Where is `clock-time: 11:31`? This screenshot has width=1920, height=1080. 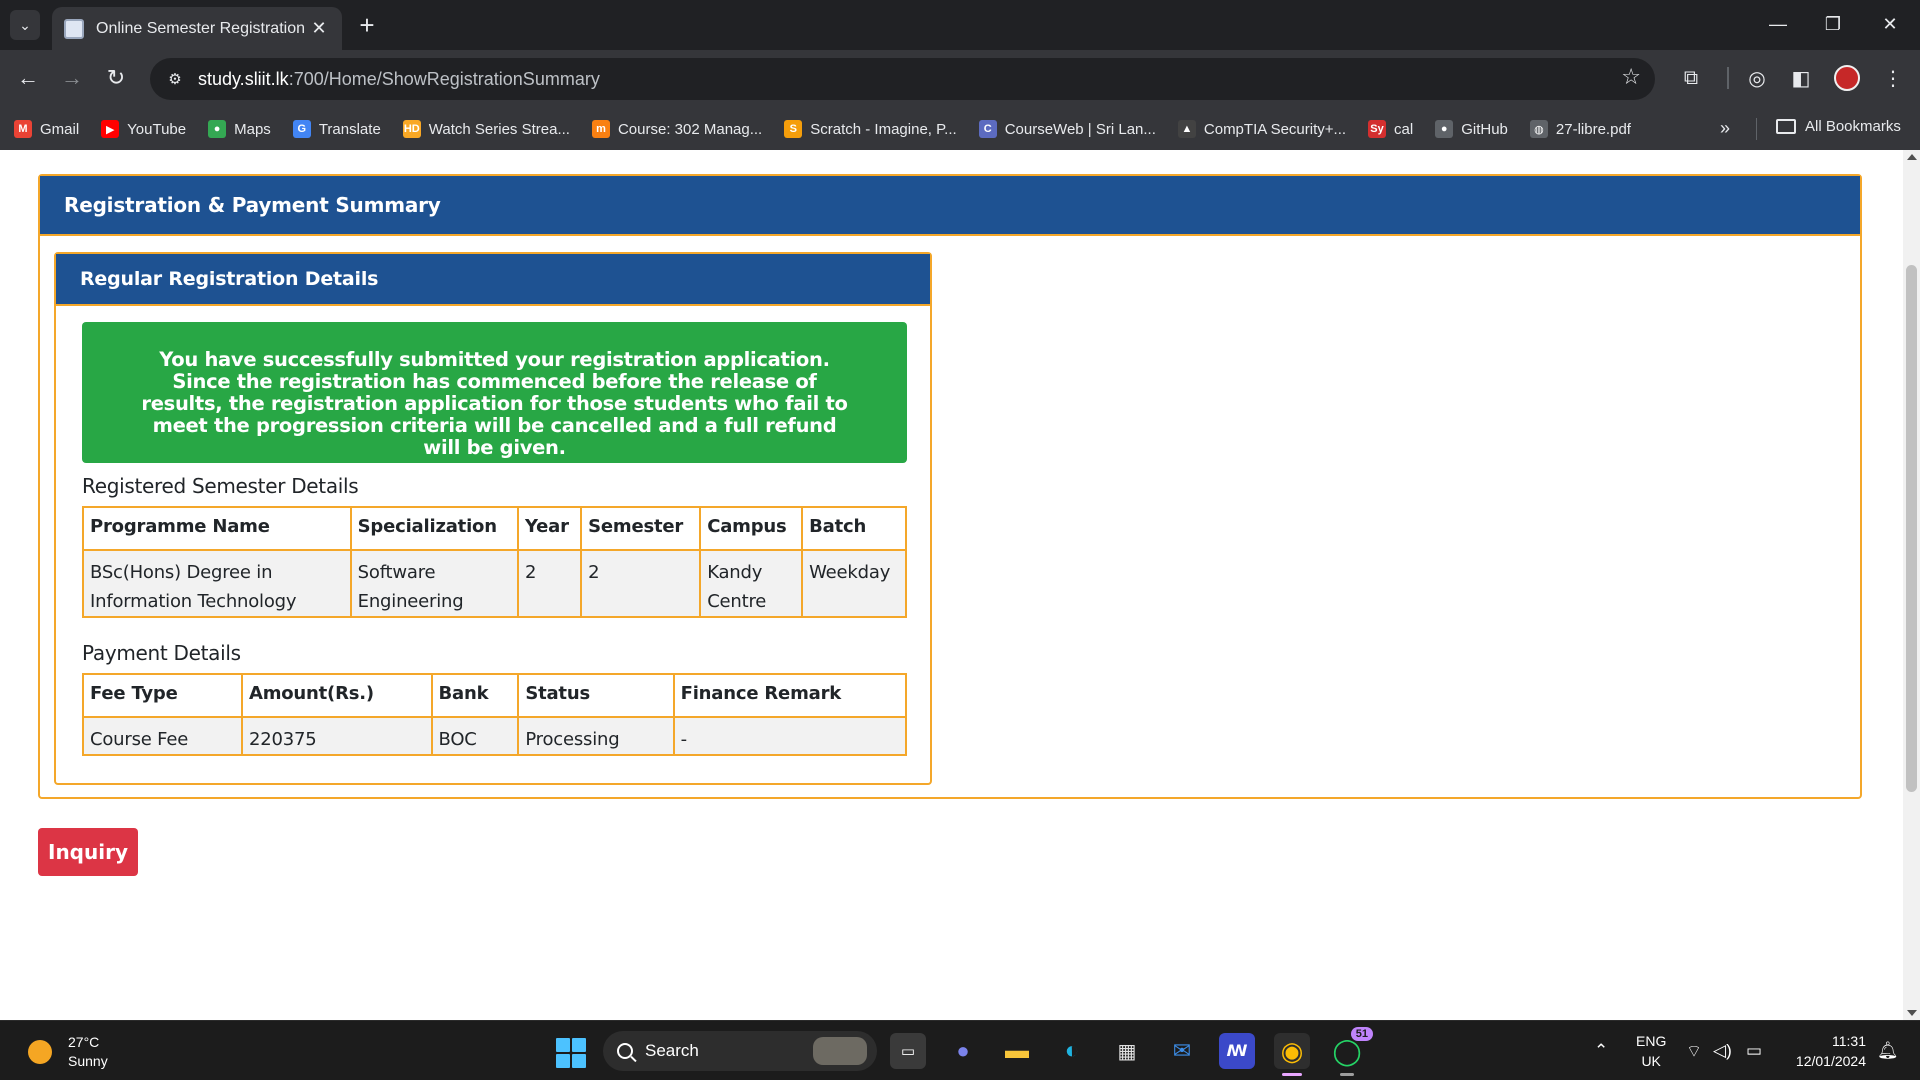
clock-time: 11:31 is located at coordinates (1849, 1041).